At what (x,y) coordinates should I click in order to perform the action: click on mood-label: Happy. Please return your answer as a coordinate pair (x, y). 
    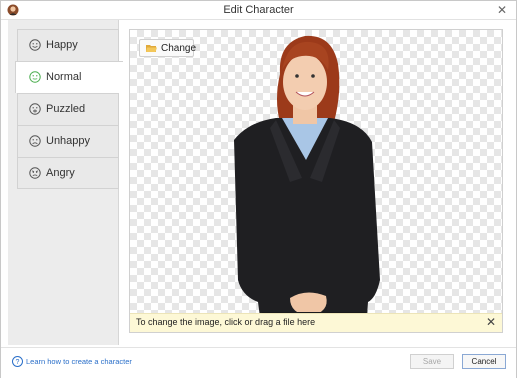
    Looking at the image, I should click on (62, 45).